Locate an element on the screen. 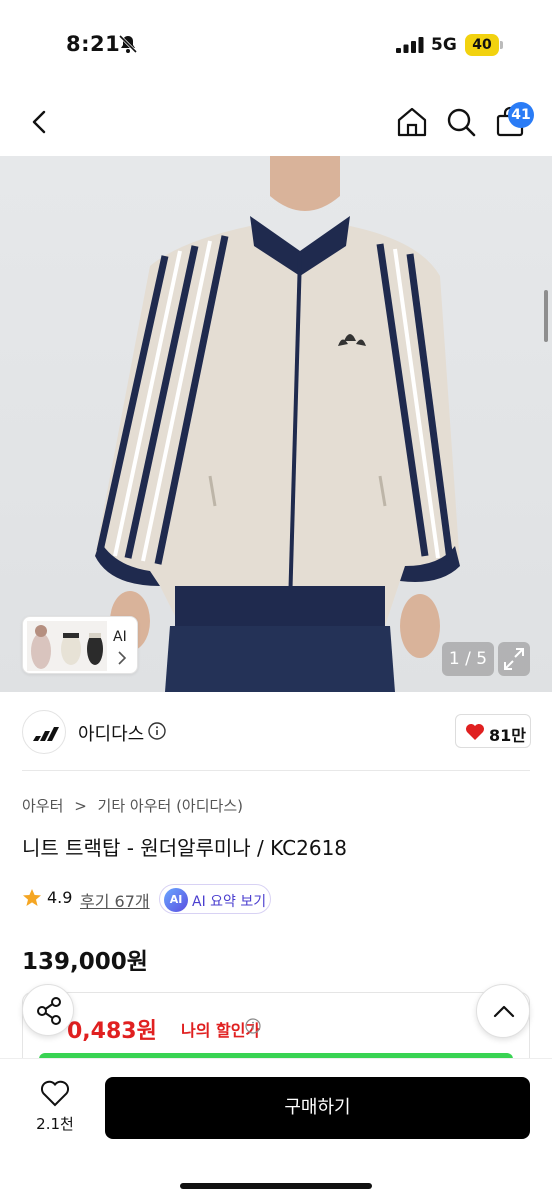  ai-similar-thumbnail: AI is located at coordinates (80, 645).